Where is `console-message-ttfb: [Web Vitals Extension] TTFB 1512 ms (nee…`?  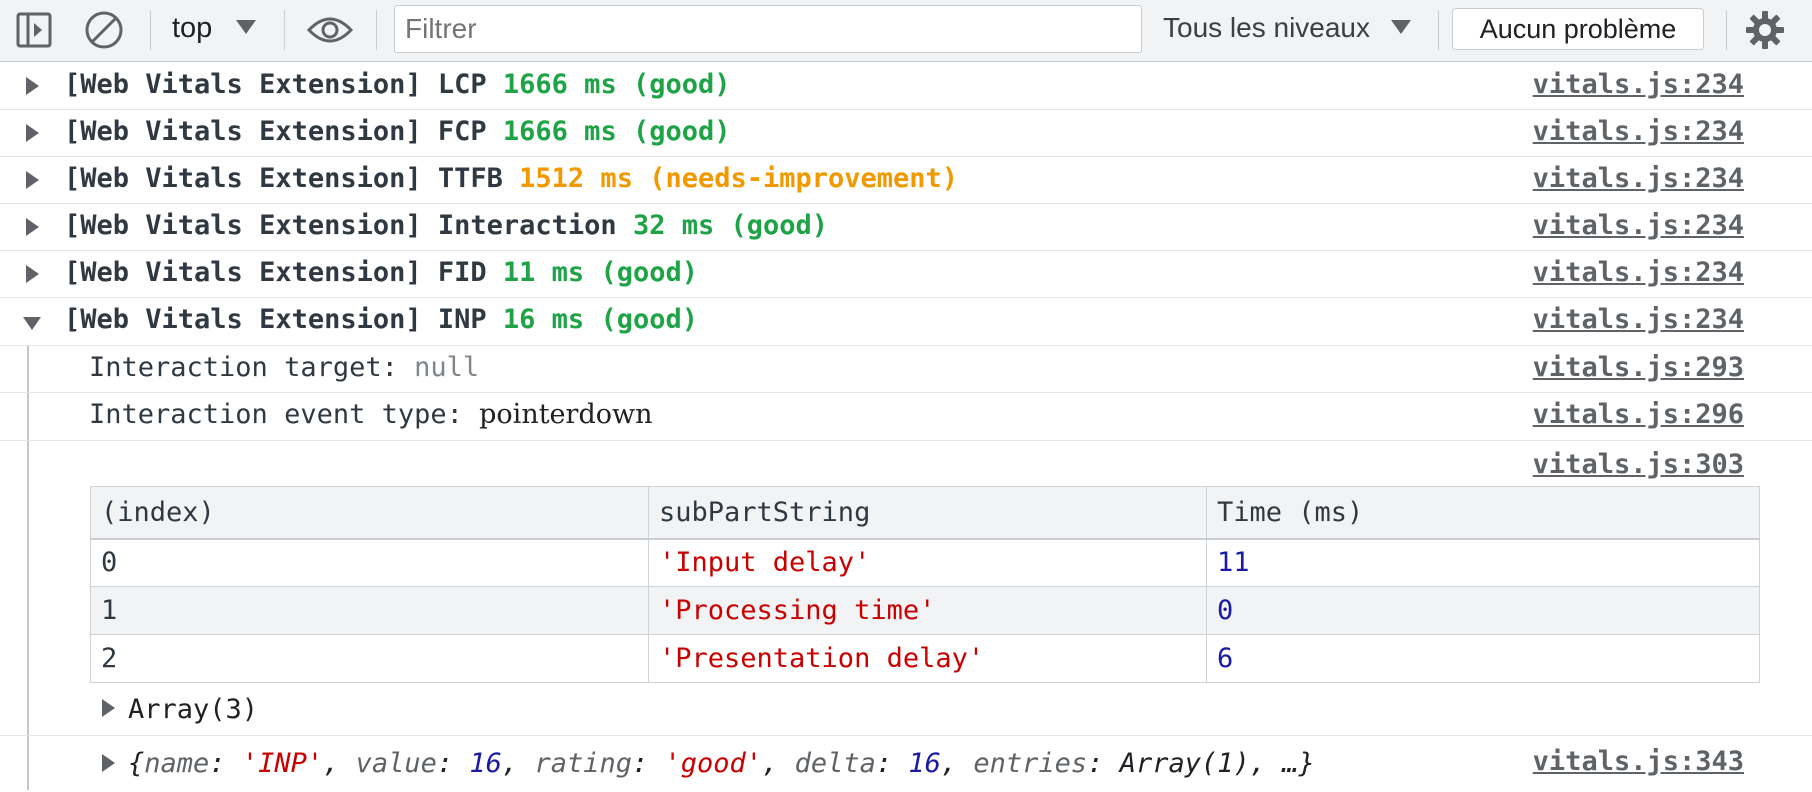 console-message-ttfb: [Web Vitals Extension] TTFB 1512 ms (nee… is located at coordinates (906, 180).